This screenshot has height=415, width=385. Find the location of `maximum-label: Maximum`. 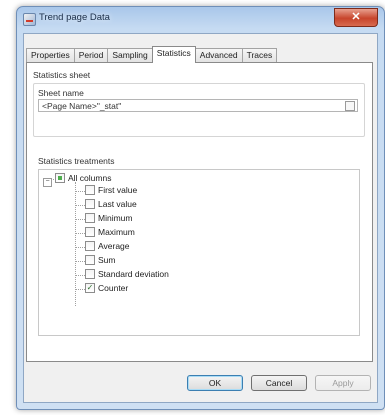

maximum-label: Maximum is located at coordinates (116, 232).